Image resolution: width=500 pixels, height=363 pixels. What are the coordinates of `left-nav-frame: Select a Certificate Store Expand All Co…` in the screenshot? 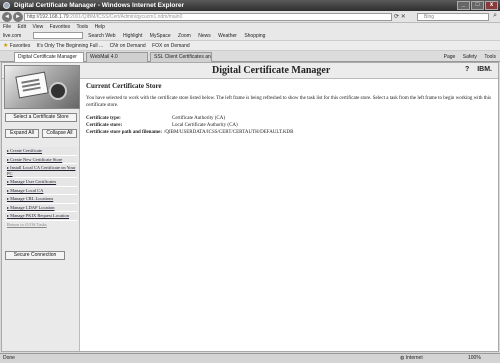 It's located at (41, 215).